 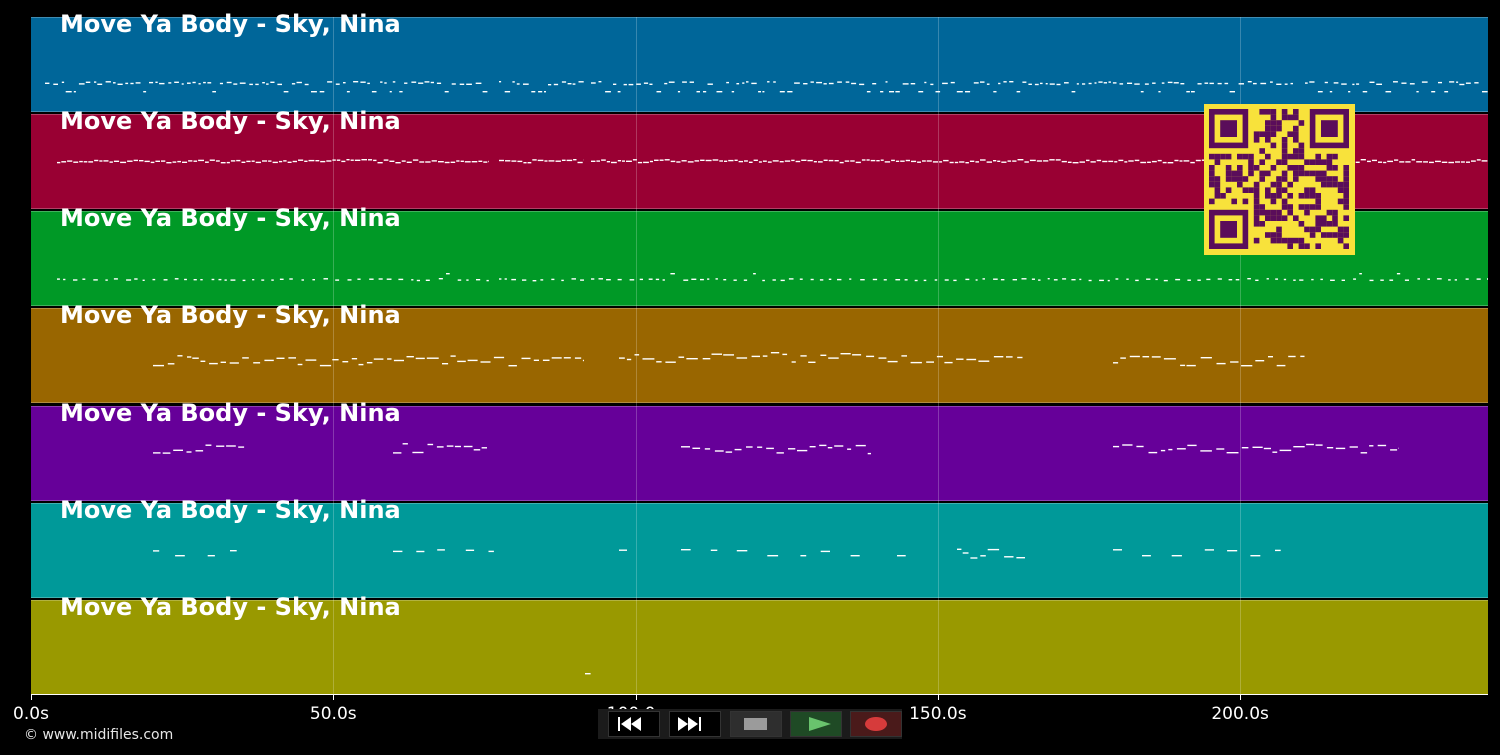 What do you see at coordinates (717, 553) in the screenshot?
I see `track-notes` at bounding box center [717, 553].